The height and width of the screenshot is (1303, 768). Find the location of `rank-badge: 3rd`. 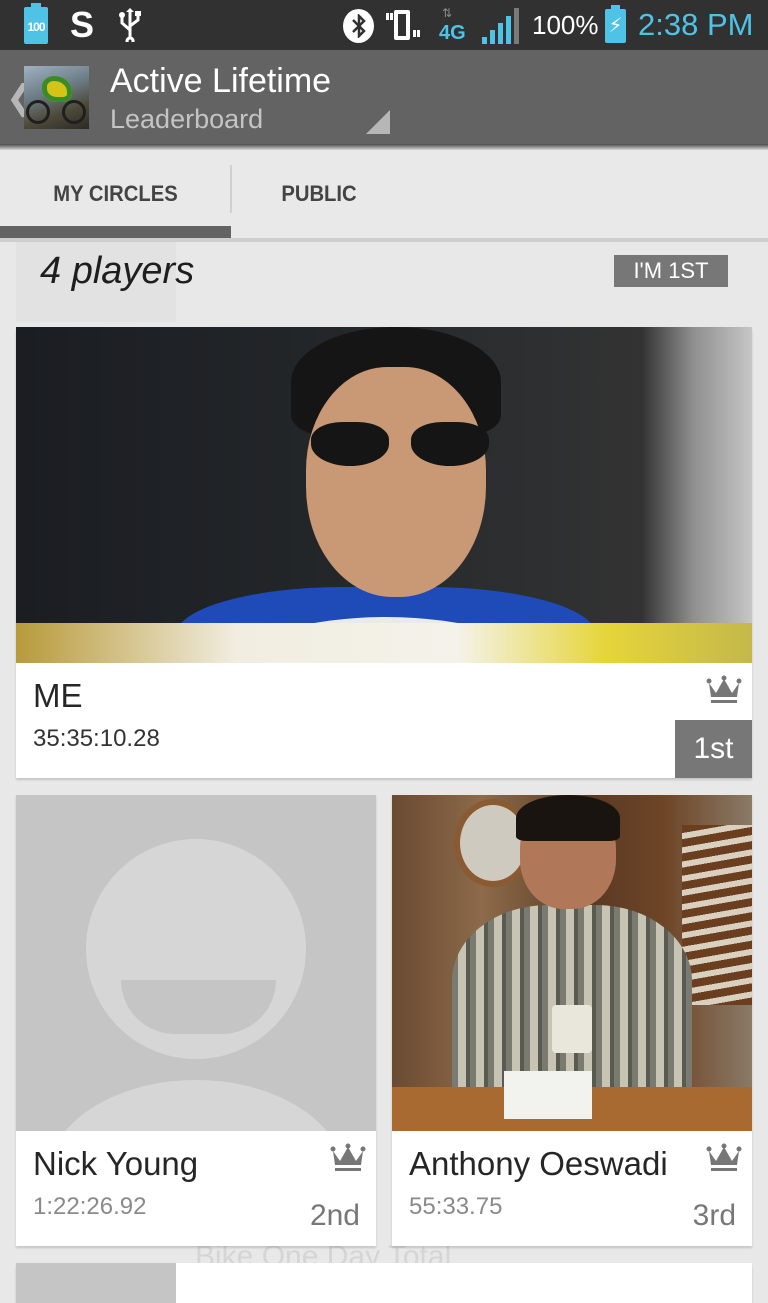

rank-badge: 3rd is located at coordinates (714, 1215).